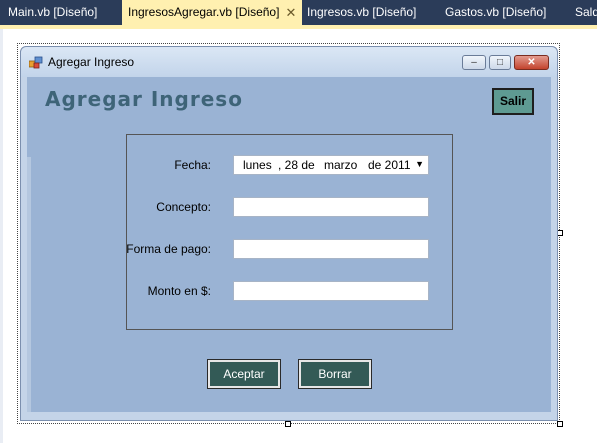  I want to click on close-icon: ✕, so click(531, 62).